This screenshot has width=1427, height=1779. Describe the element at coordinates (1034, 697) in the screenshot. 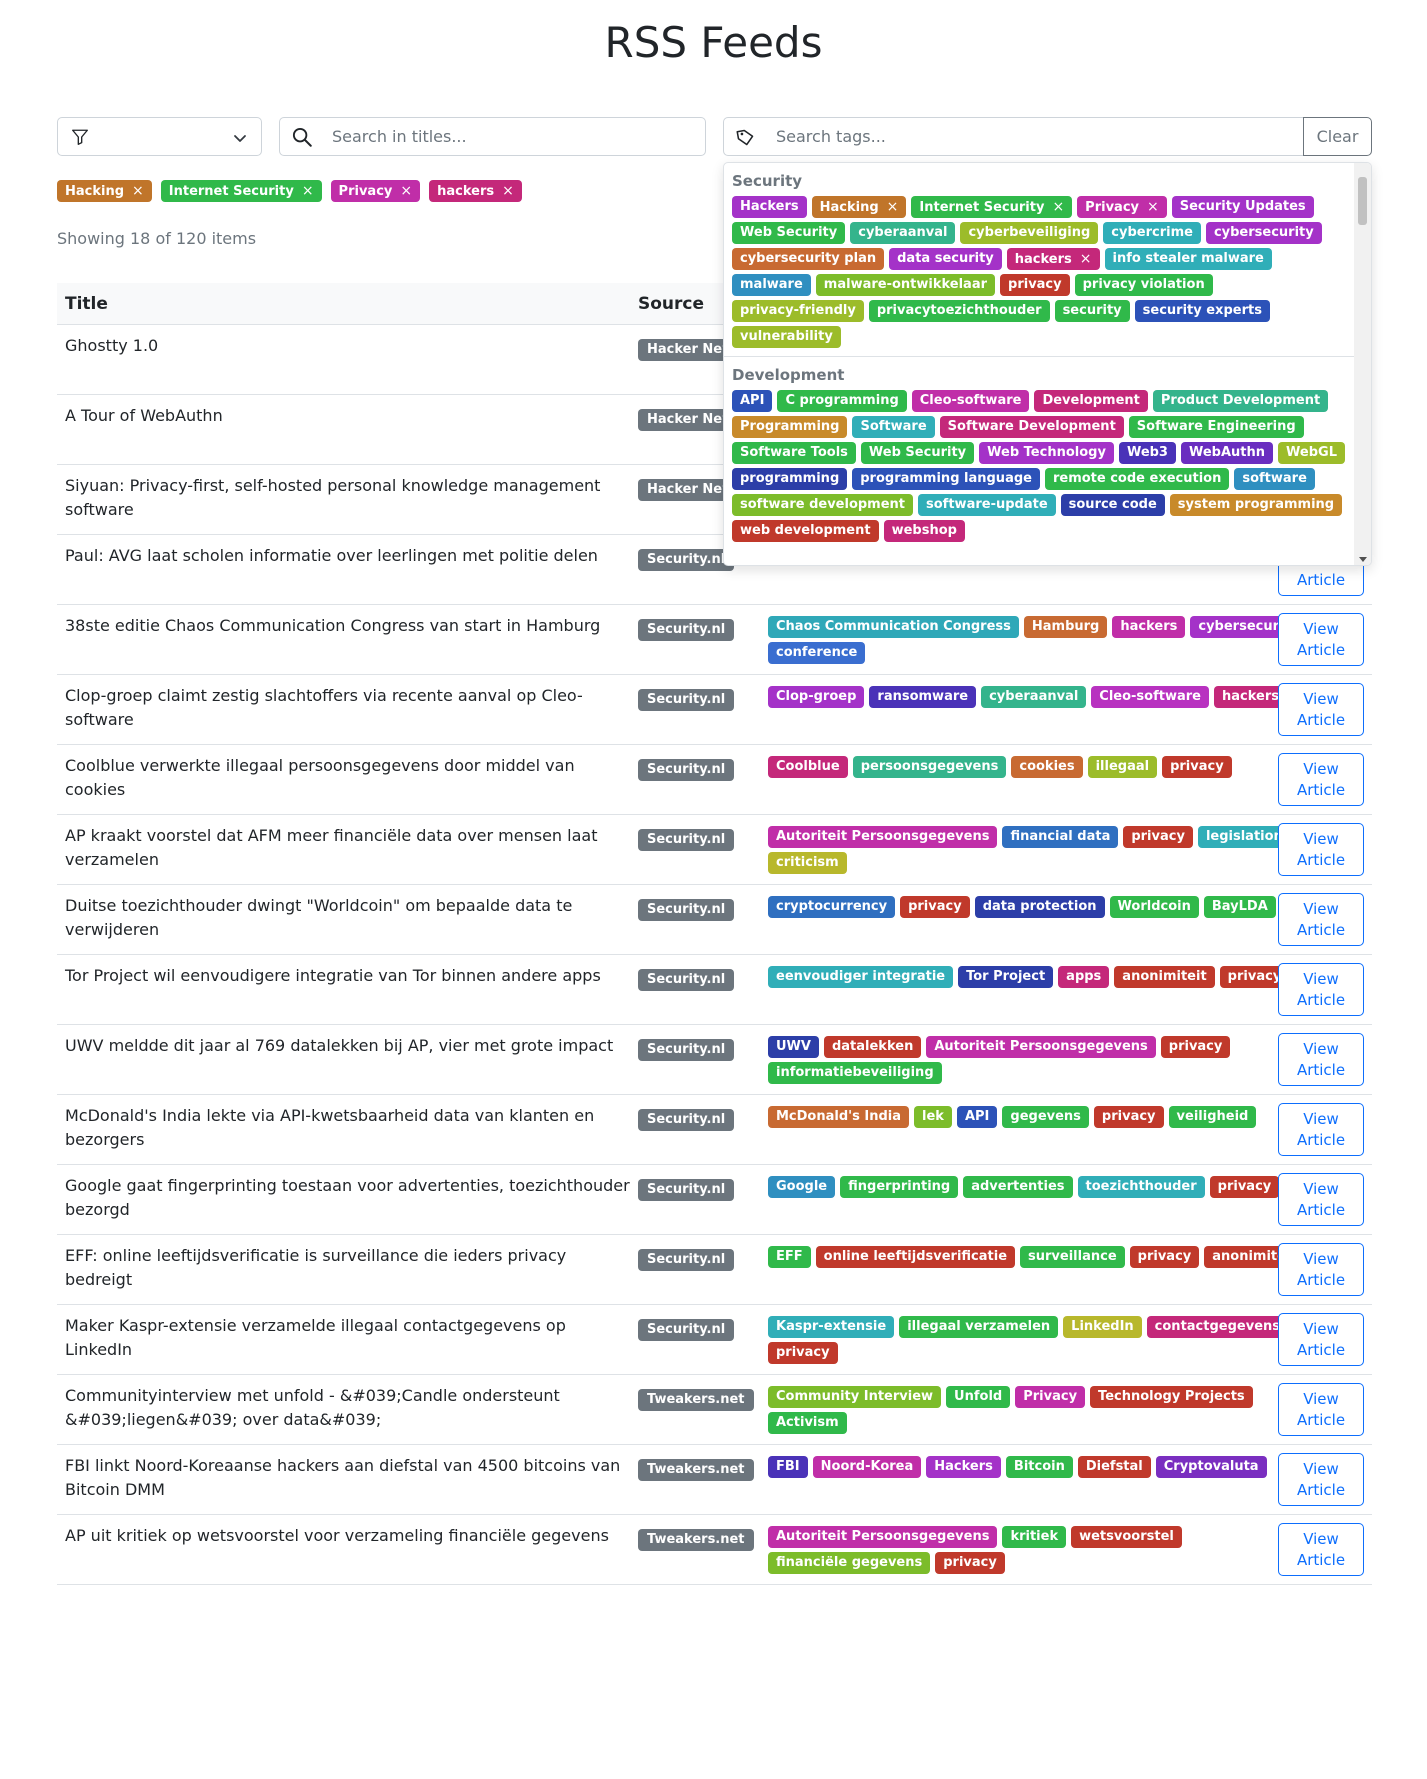

I see `tag-badge: cyberaanval` at that location.